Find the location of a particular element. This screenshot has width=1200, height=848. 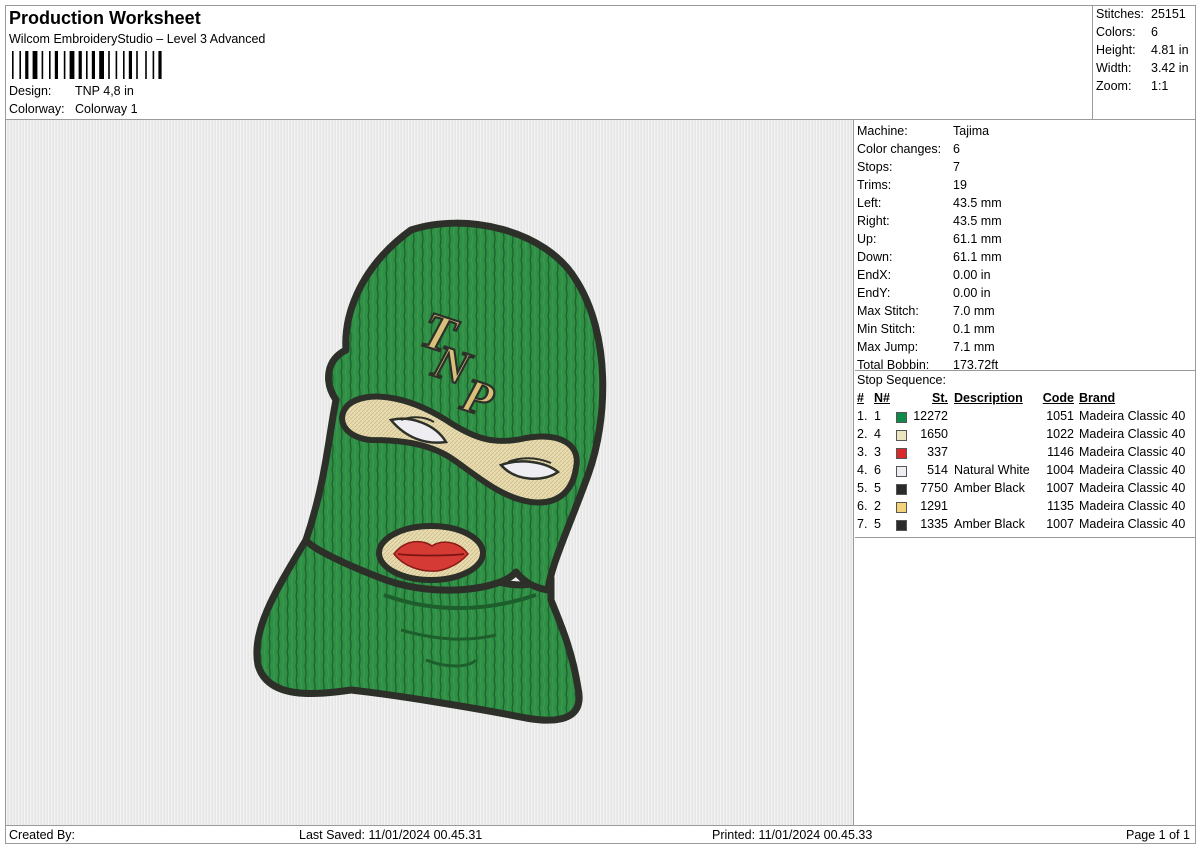

property-value: 7.1 mm is located at coordinates (974, 347).